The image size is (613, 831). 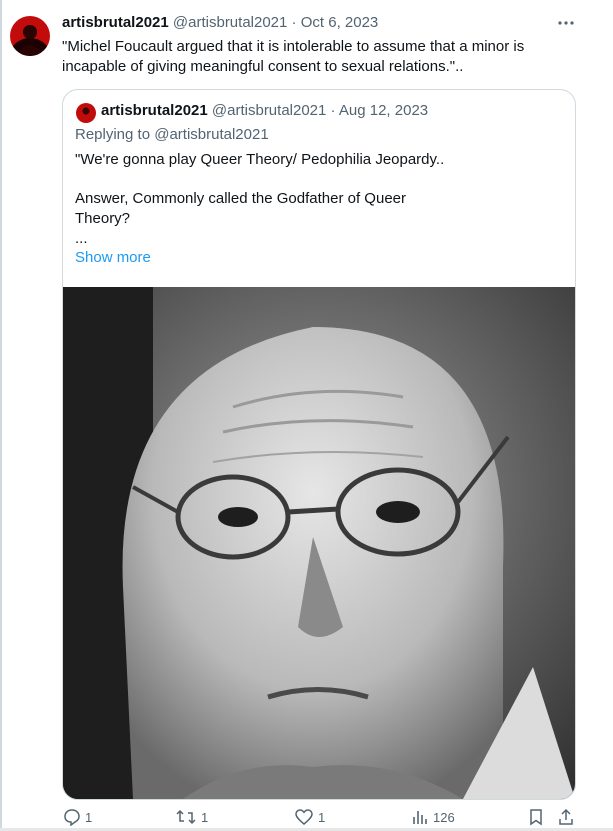 I want to click on bookmark-button, so click(x=536, y=817).